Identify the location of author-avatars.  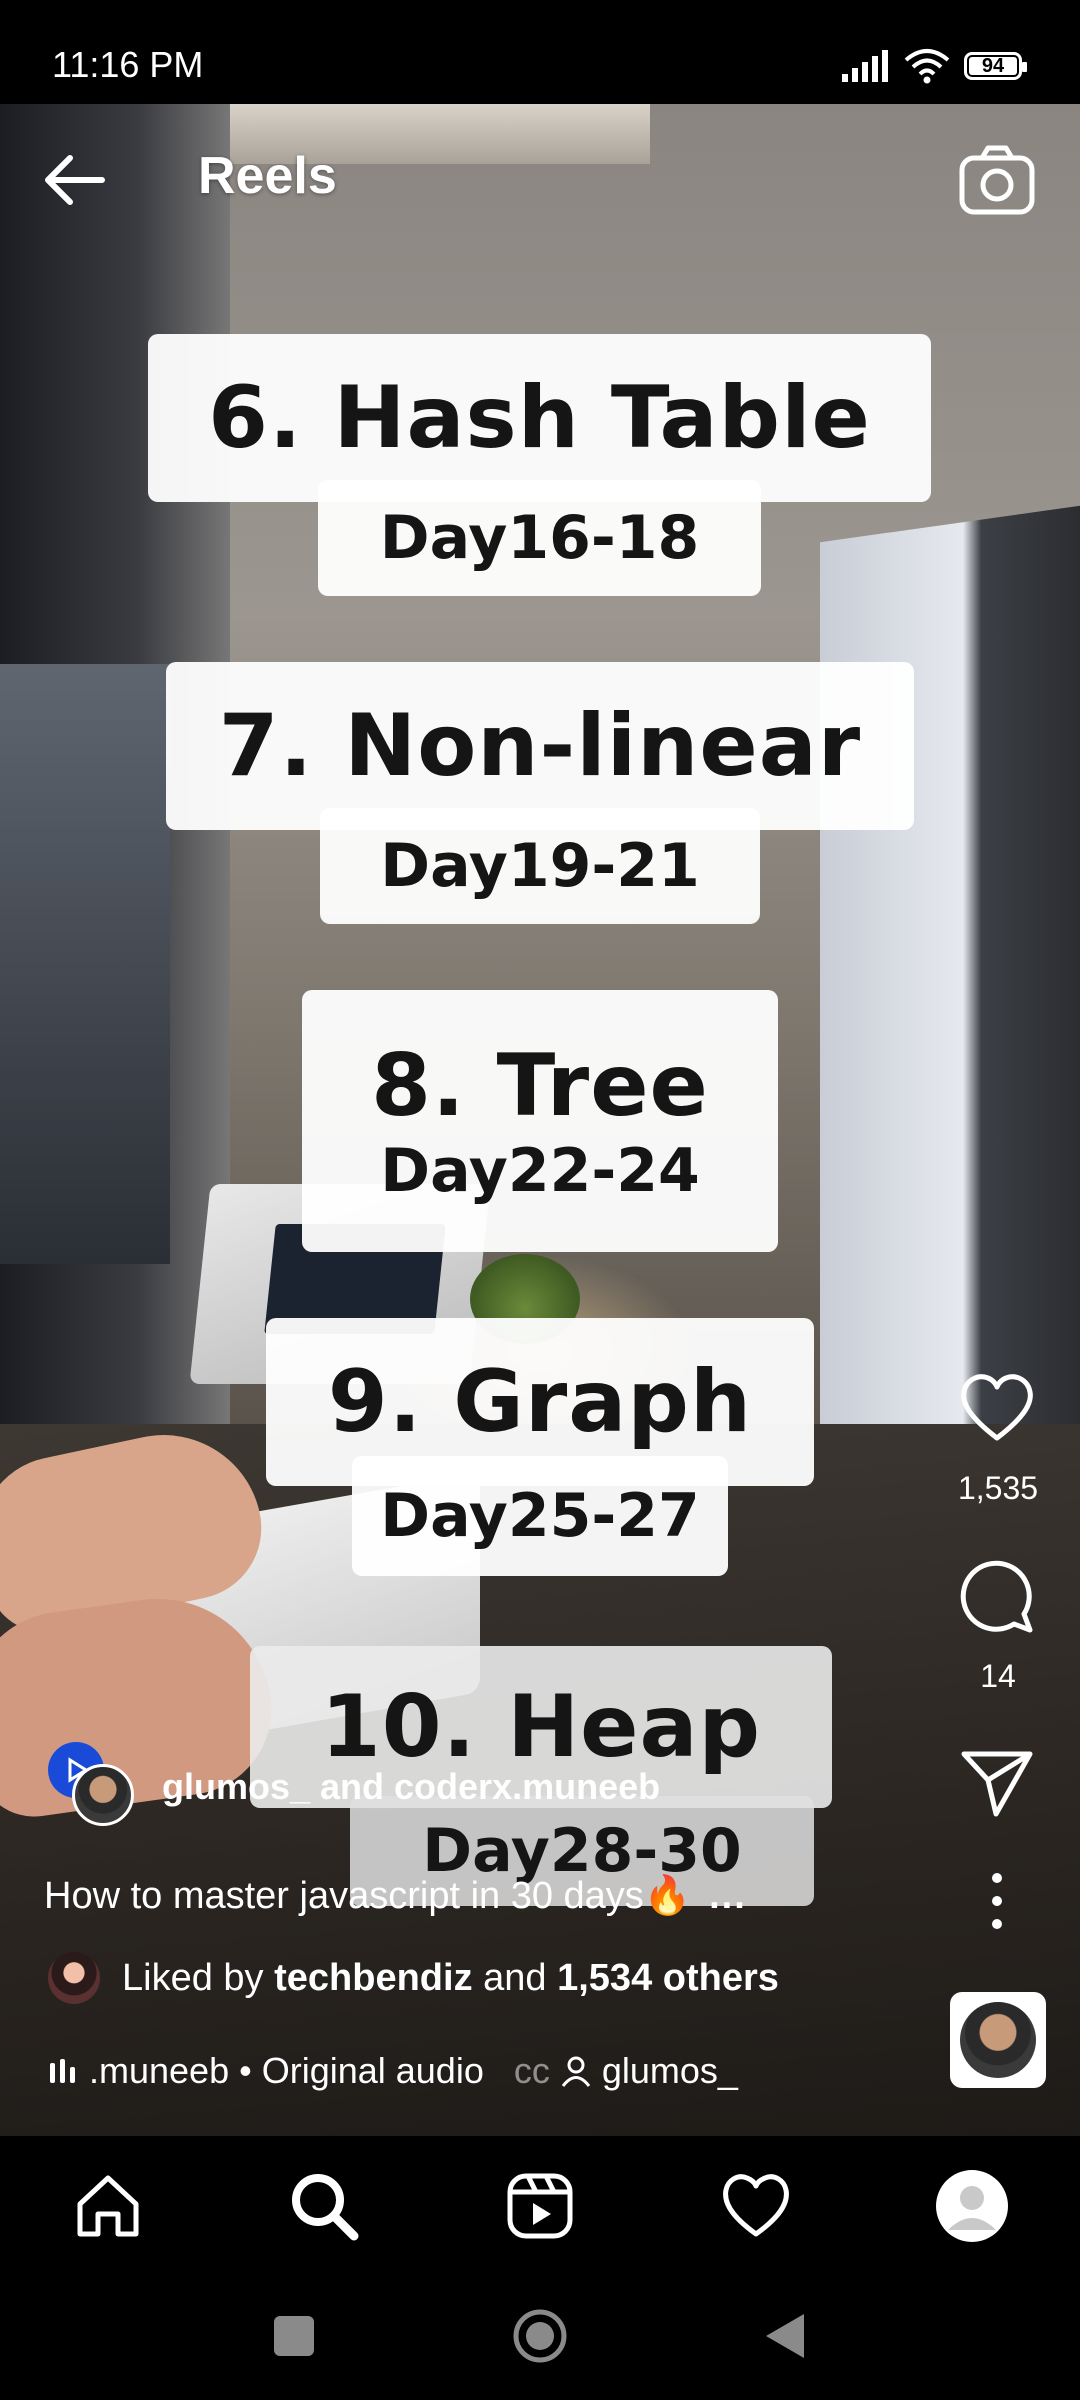
(103, 1787).